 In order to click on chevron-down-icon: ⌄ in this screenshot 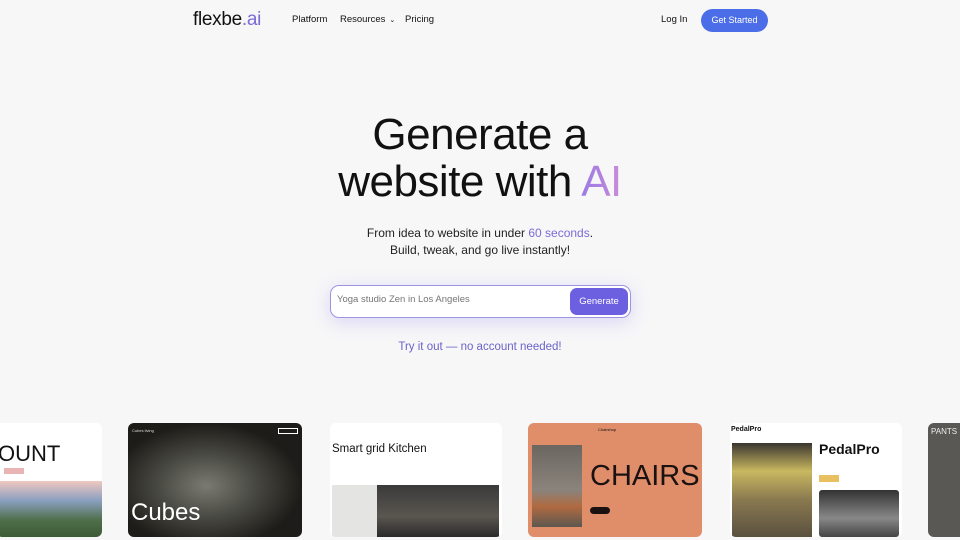, I will do `click(392, 20)`.